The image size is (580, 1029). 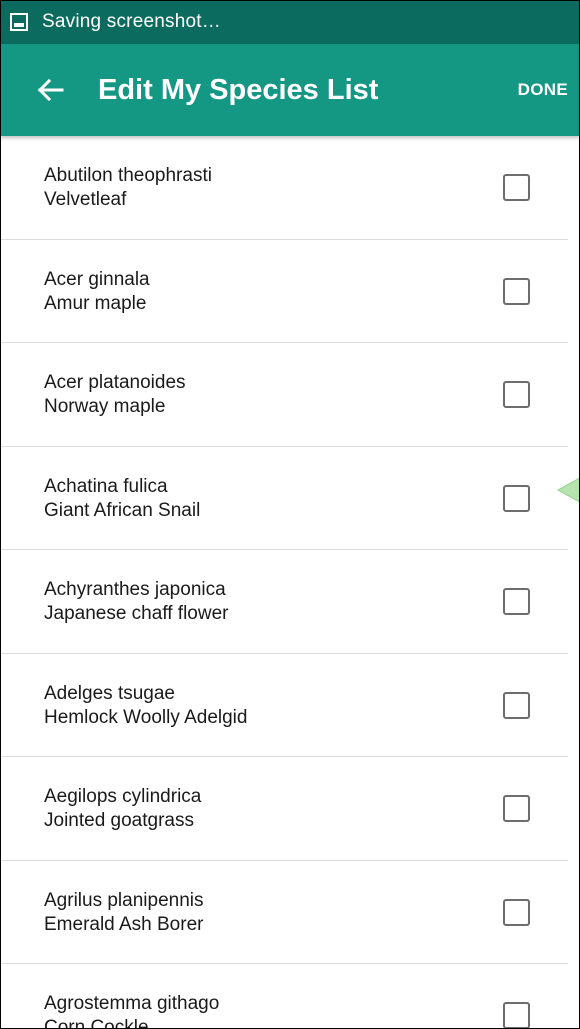 I want to click on item-text: Adelges tsugae Hemlock Woolly Adelgid, so click(x=145, y=706).